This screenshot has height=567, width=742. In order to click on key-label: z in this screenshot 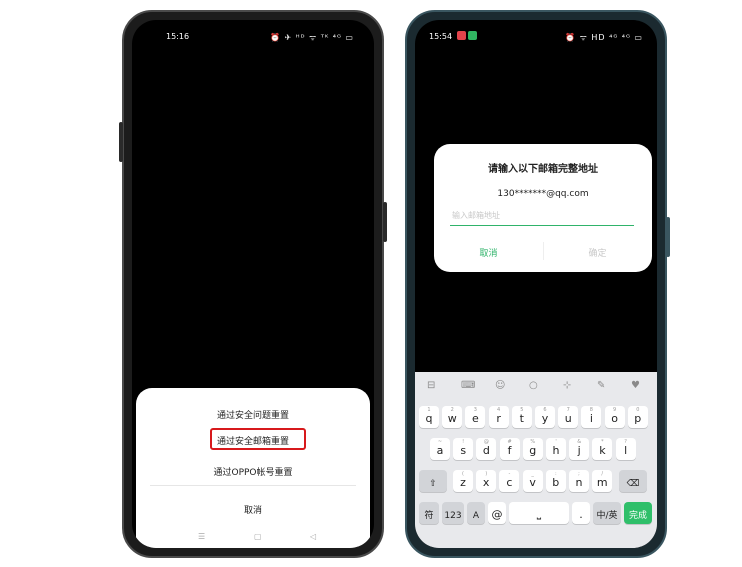, I will do `click(463, 482)`.